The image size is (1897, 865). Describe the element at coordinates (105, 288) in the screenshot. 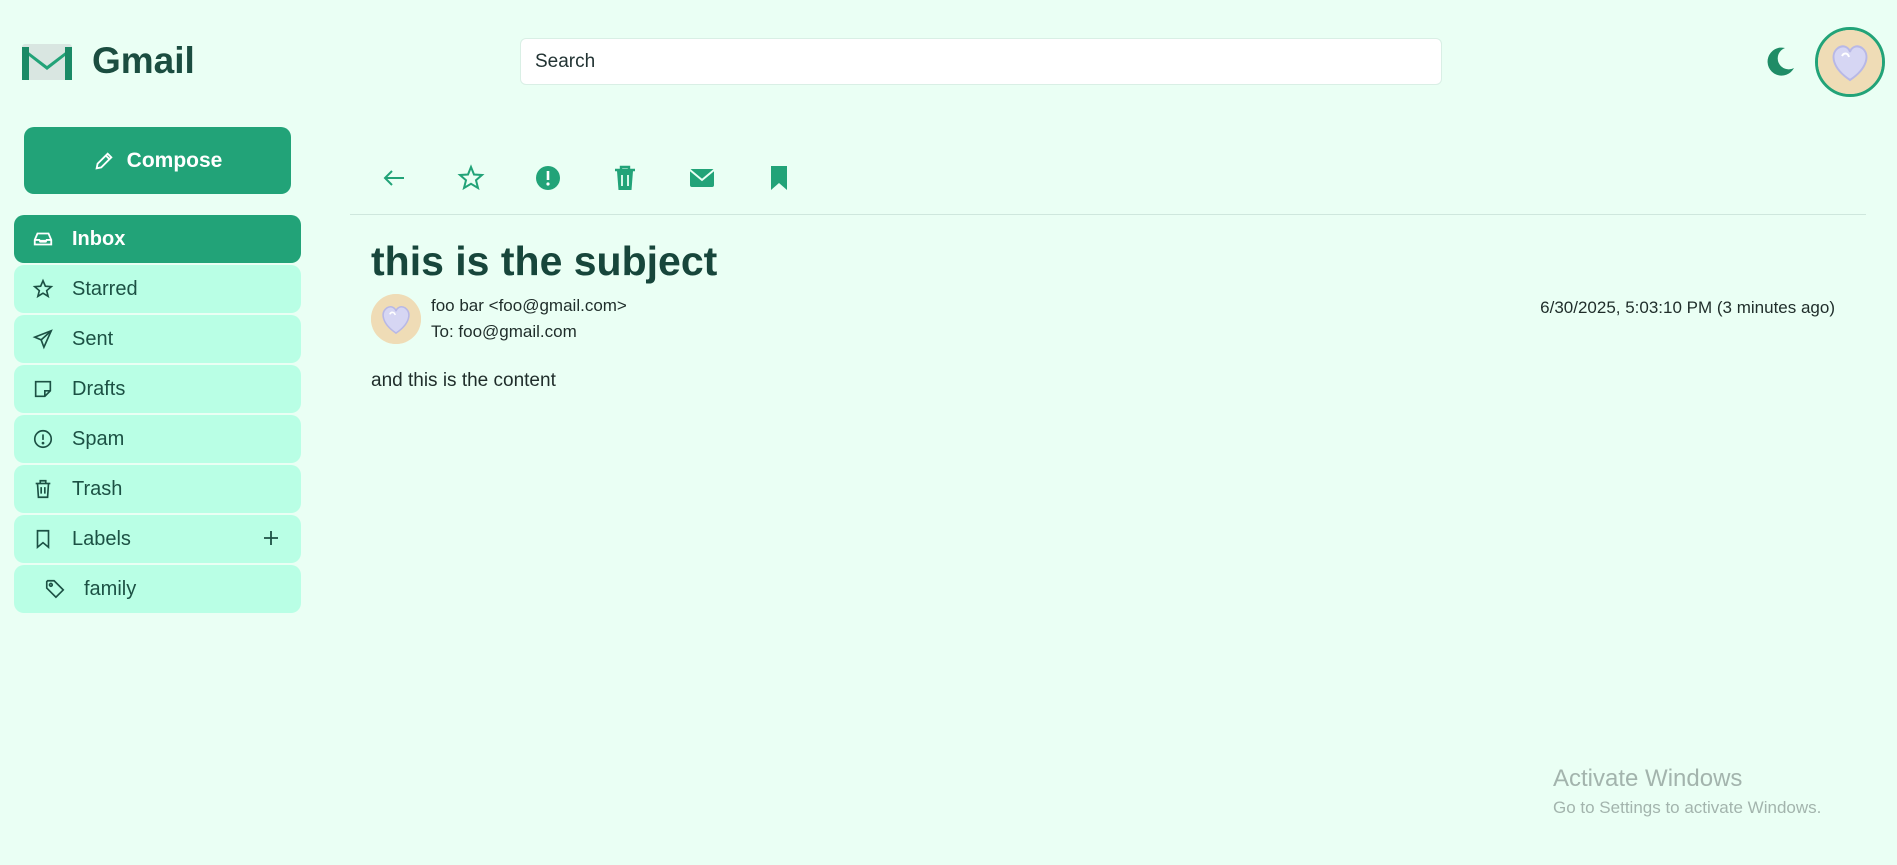

I see `sidebar-item-label: Starred` at that location.